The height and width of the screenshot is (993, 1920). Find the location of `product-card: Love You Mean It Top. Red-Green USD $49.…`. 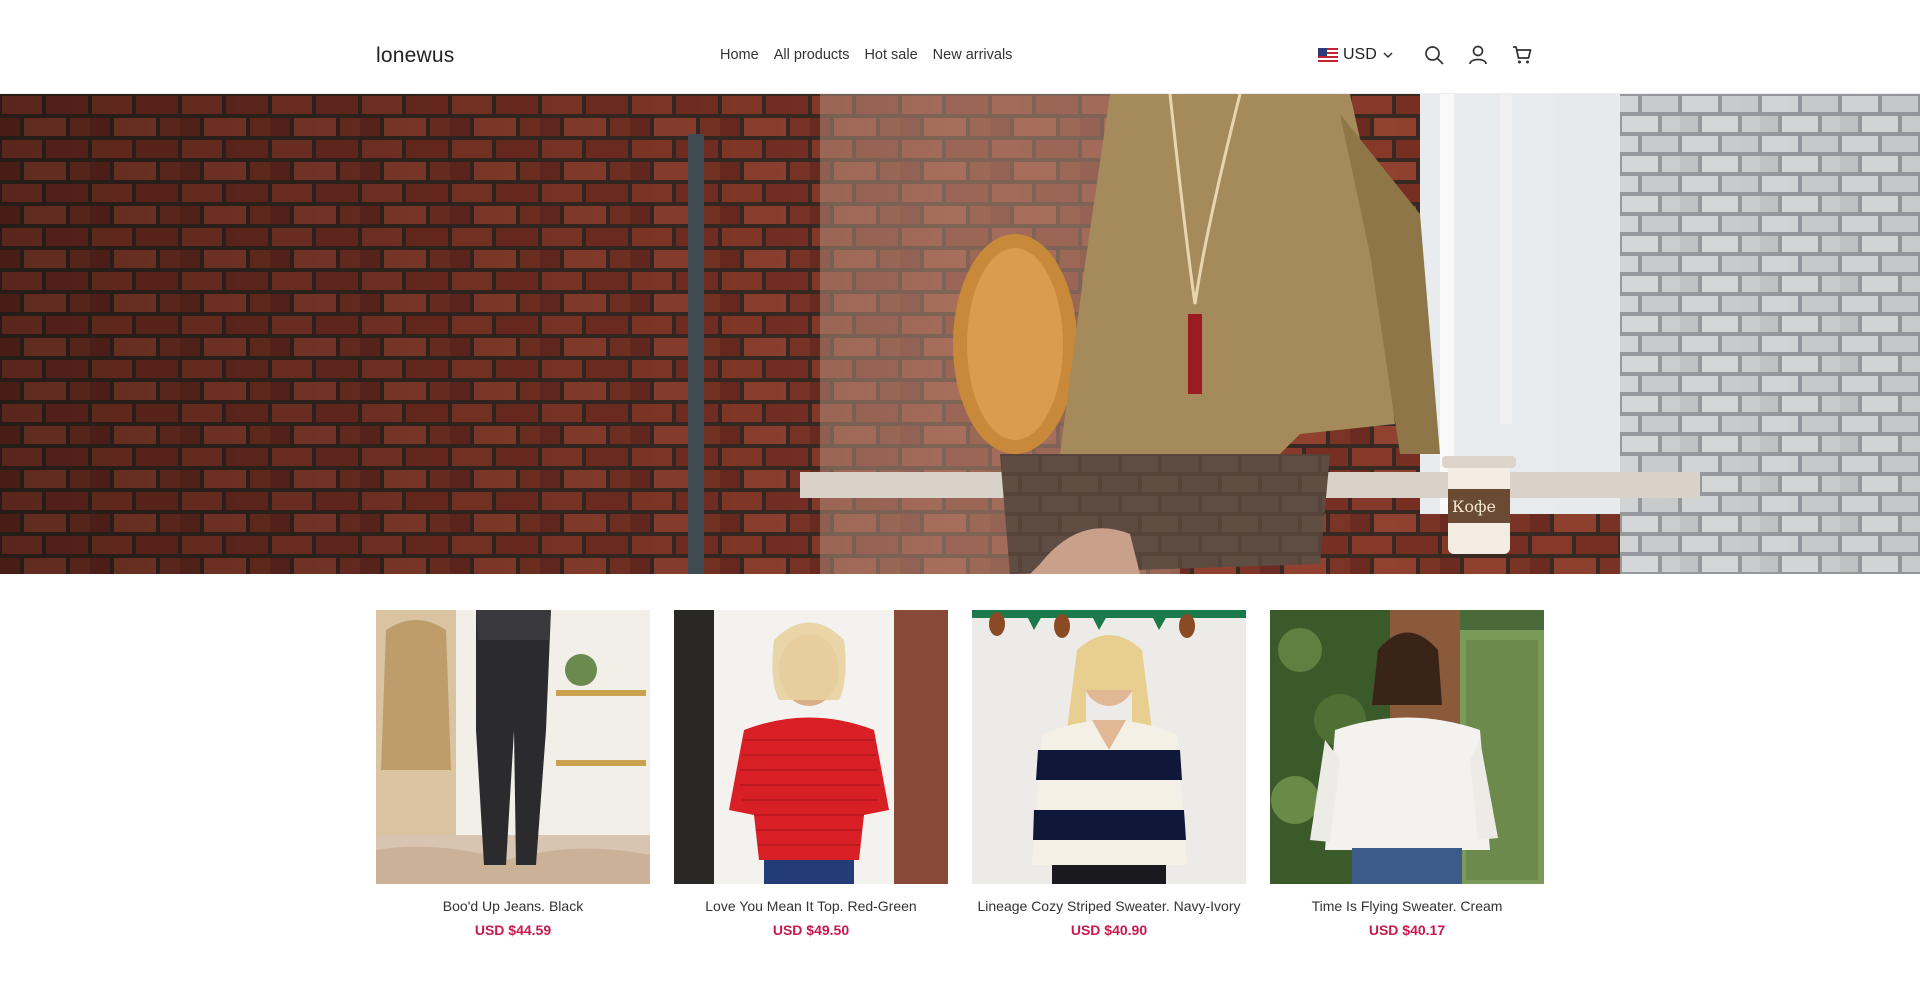

product-card: Love You Mean It Top. Red-Green USD $49.… is located at coordinates (811, 774).